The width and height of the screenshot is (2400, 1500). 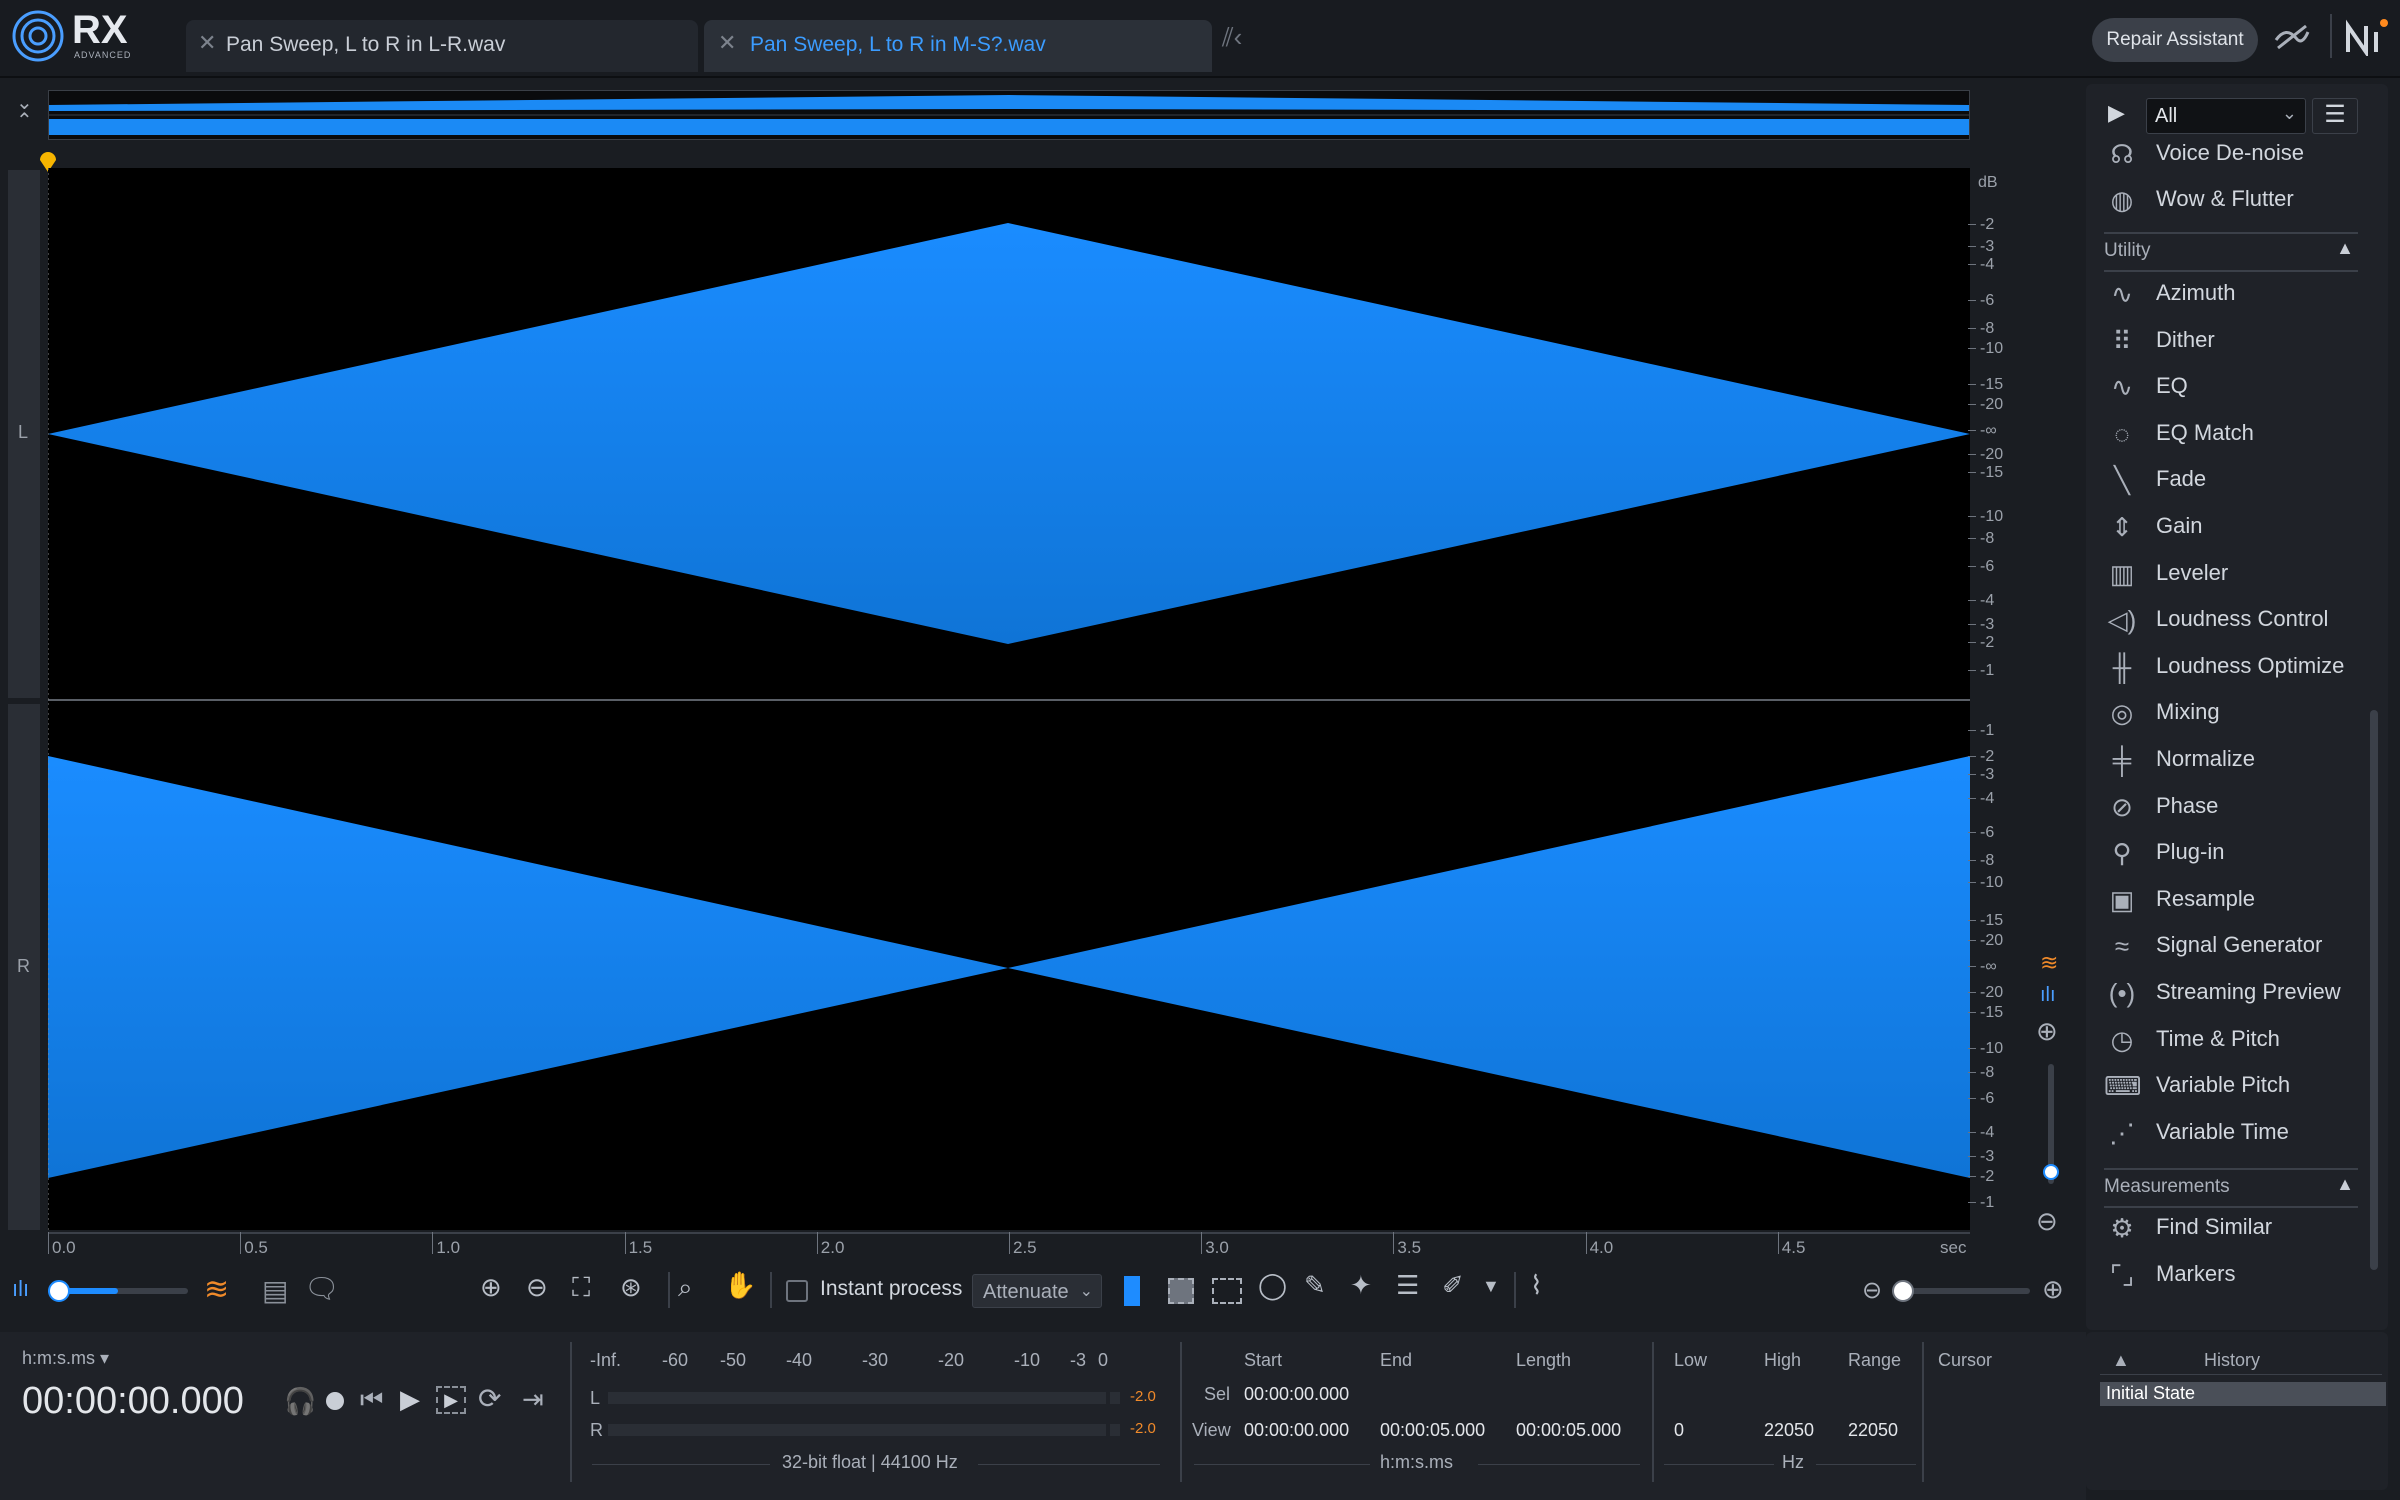 What do you see at coordinates (2122, 340) in the screenshot?
I see `dither-icon: ⠿` at bounding box center [2122, 340].